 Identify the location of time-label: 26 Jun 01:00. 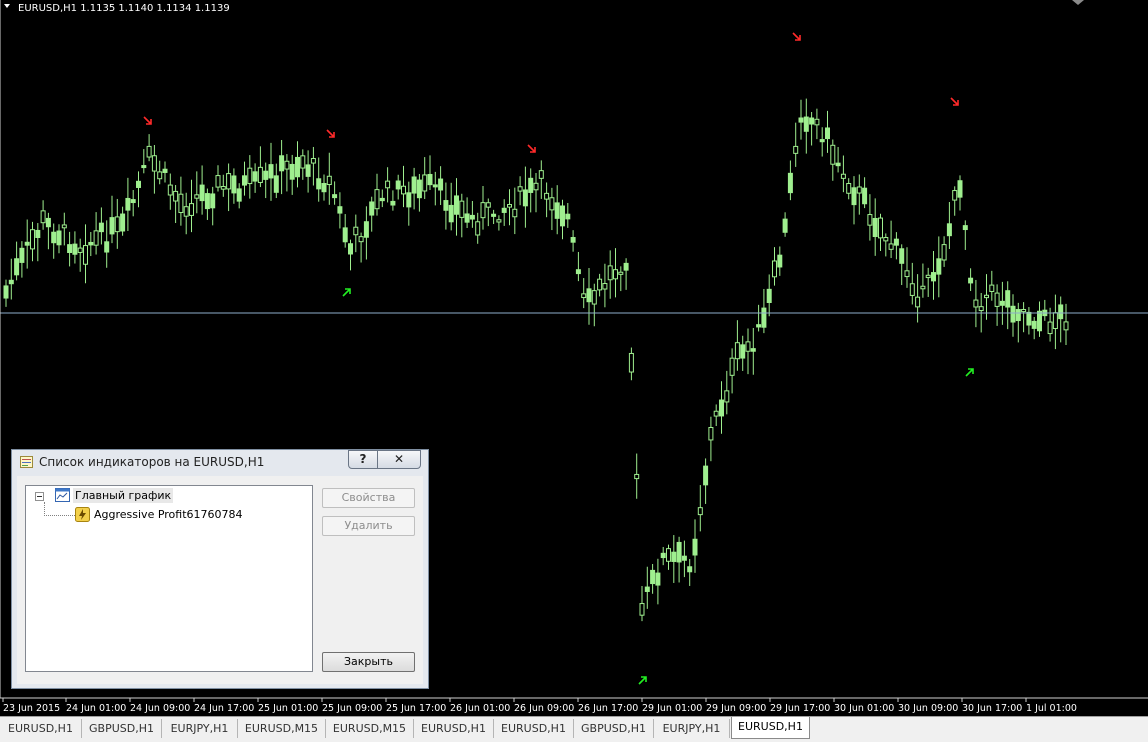
(480, 708).